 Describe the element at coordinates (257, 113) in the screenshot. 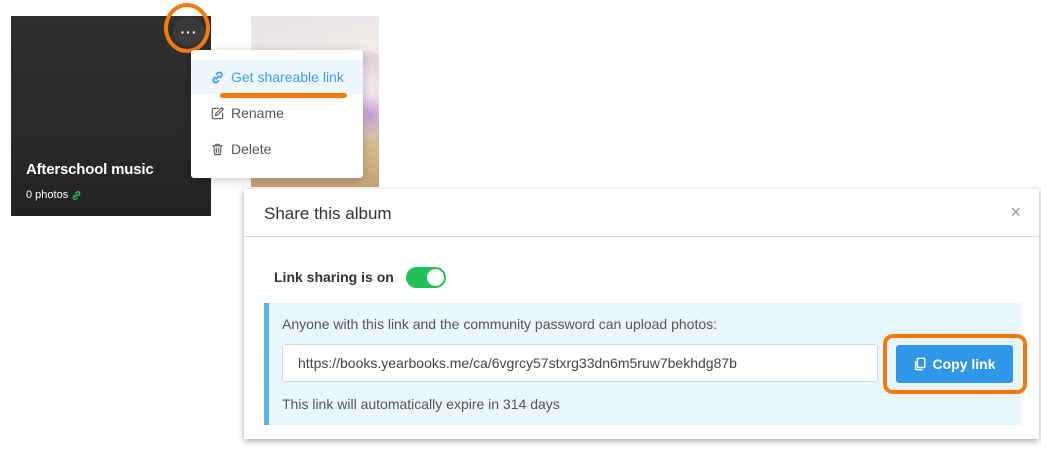

I see `menu-item-label: Rename` at that location.